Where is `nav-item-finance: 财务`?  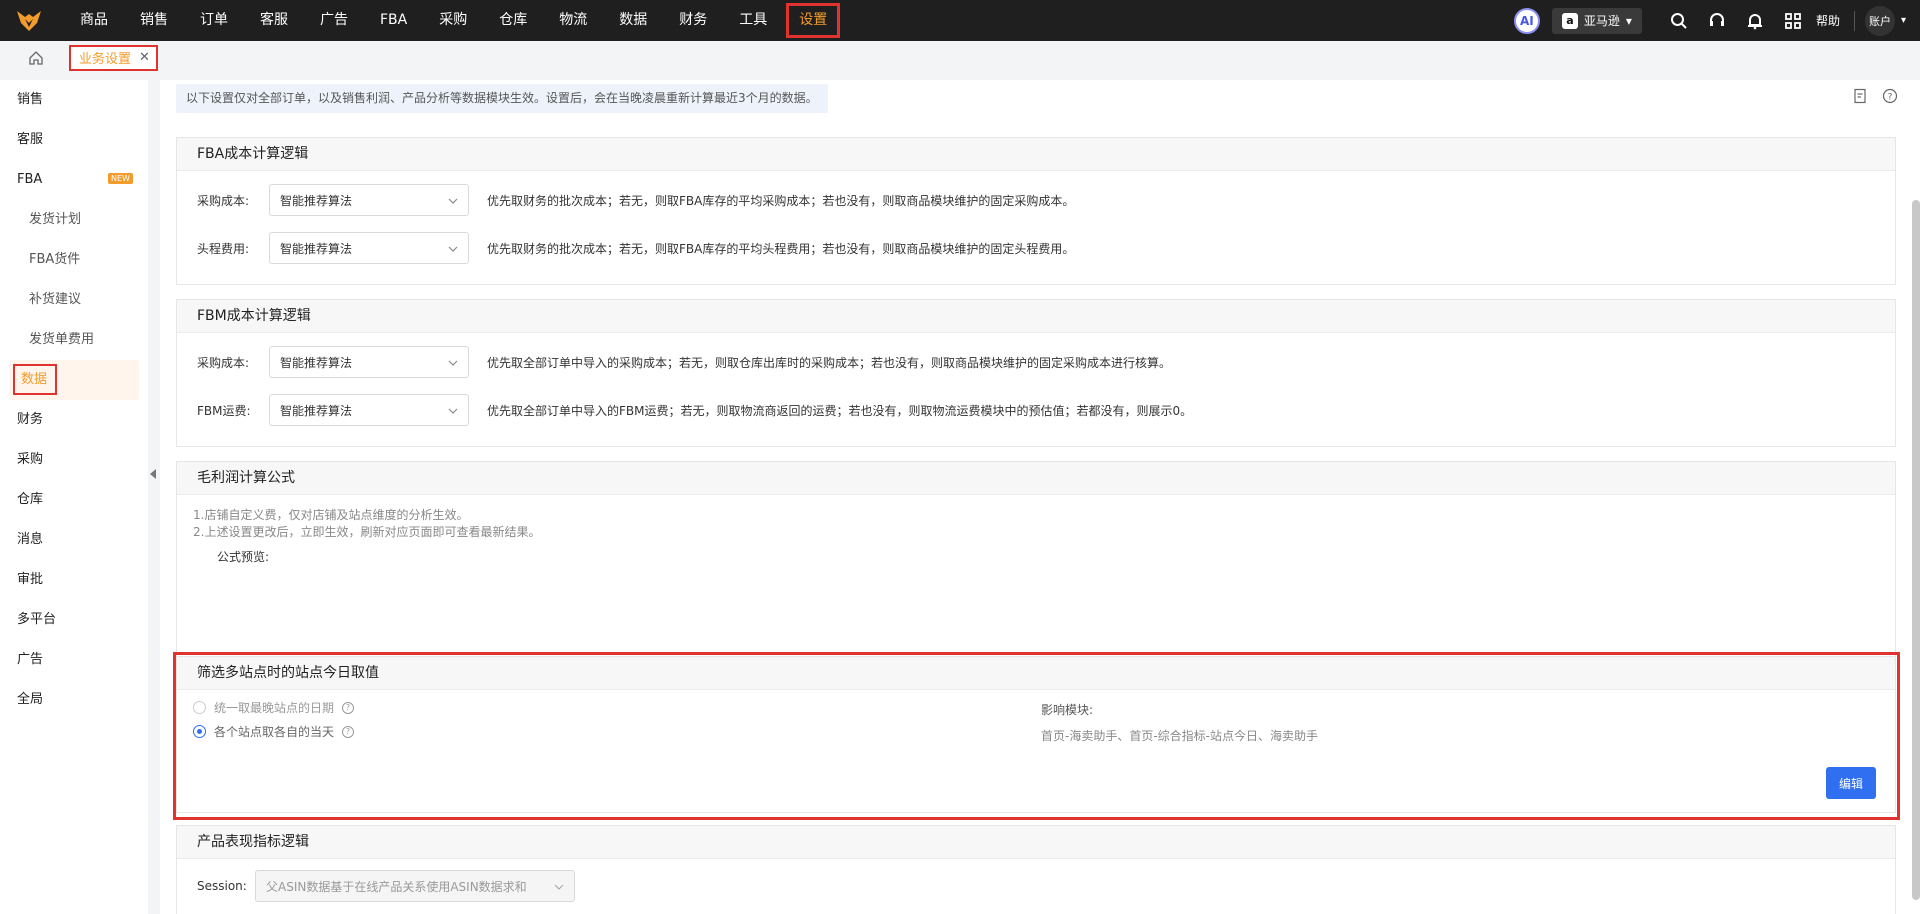
nav-item-finance: 财务 is located at coordinates (693, 20).